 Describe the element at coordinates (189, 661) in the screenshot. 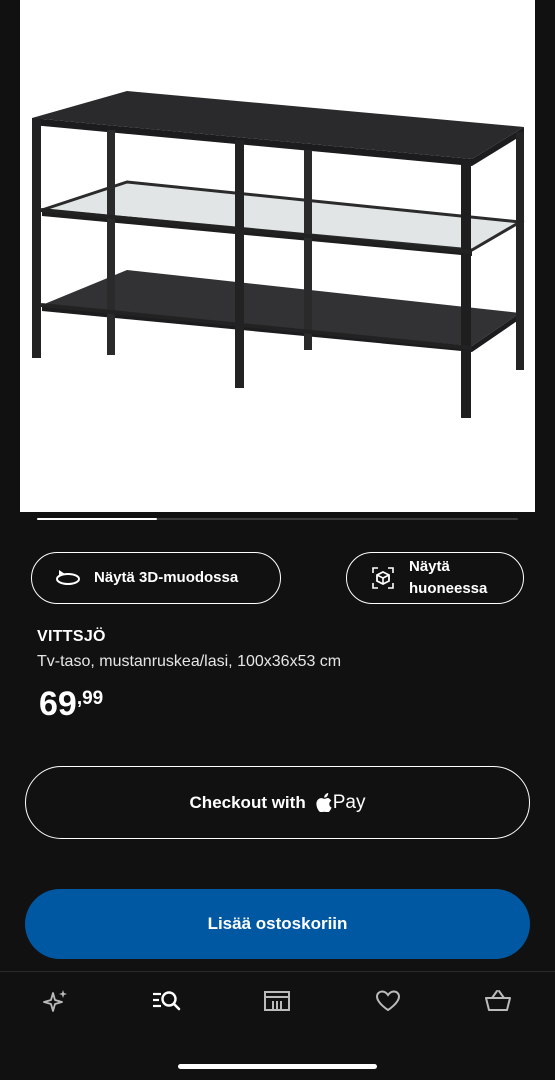

I see `product-description: Tv-taso, mustanruskea/lasi, 100x36x53 cm` at that location.